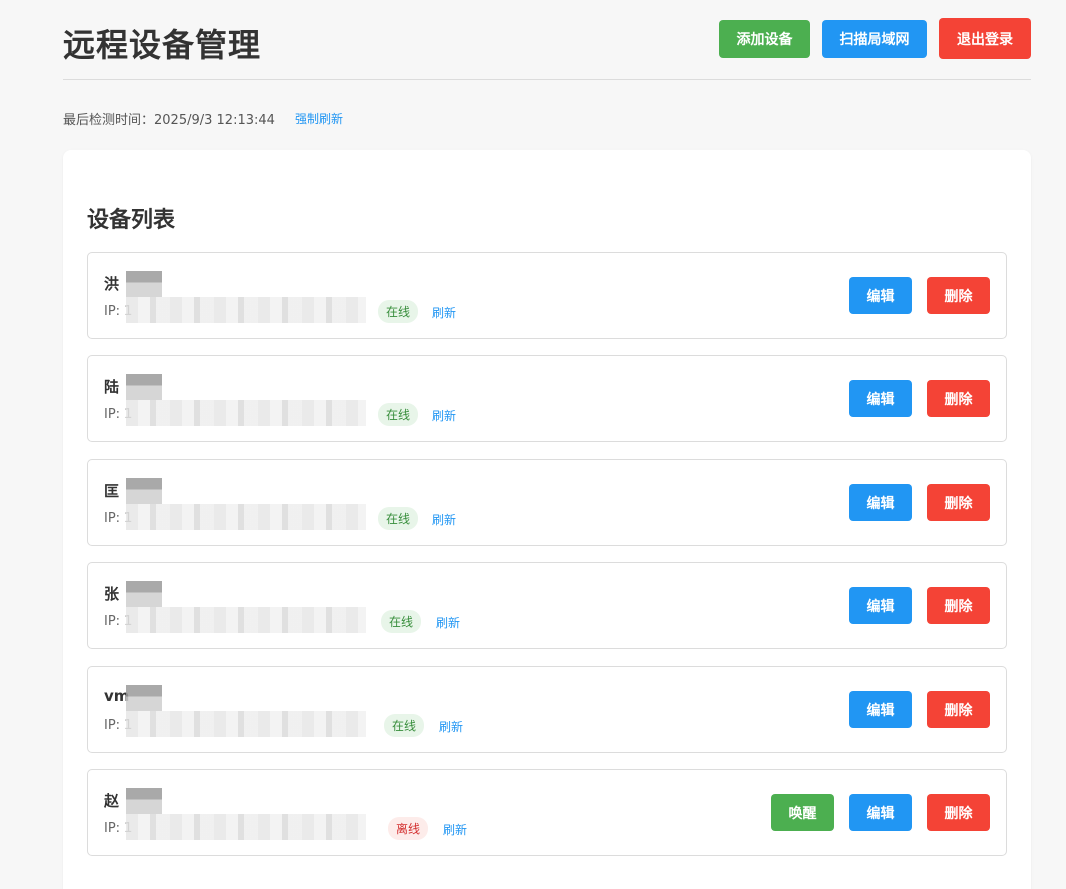  What do you see at coordinates (764, 39) in the screenshot?
I see `add-device-button: 添加设备` at bounding box center [764, 39].